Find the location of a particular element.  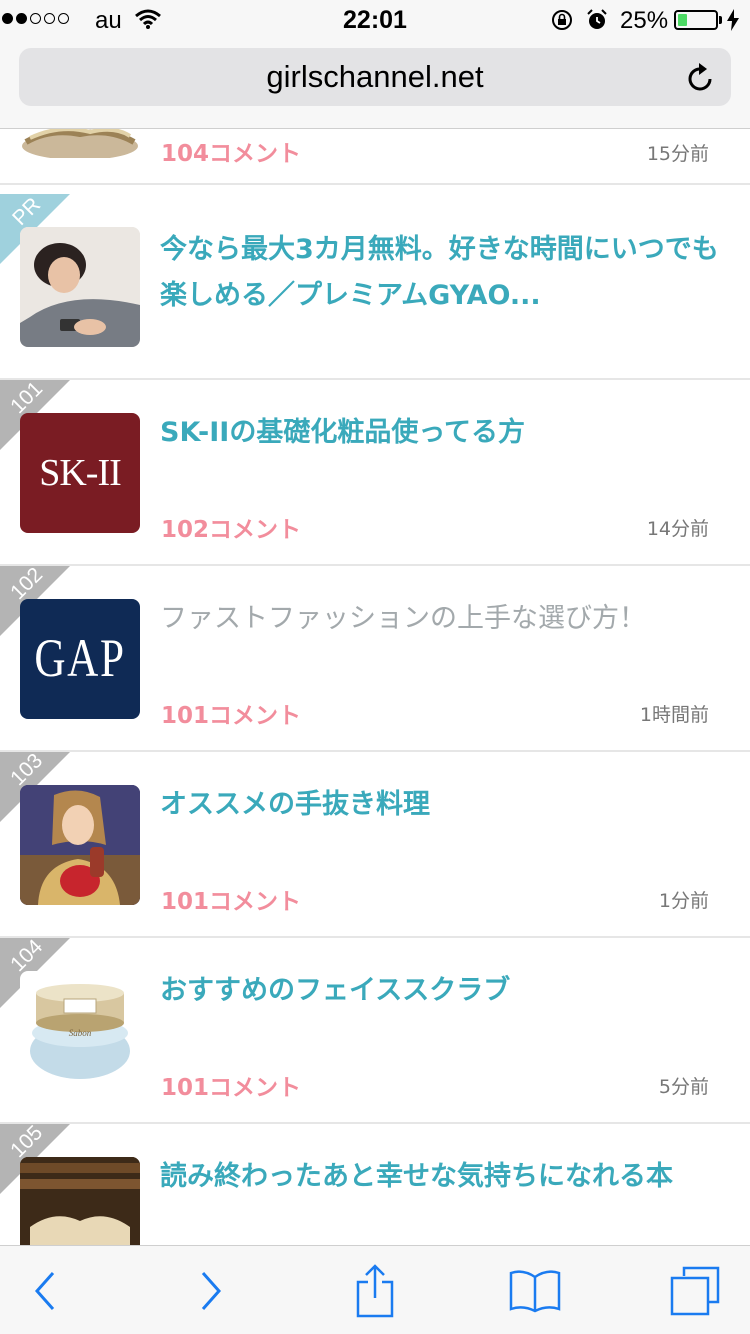

post-time: 1時間前 is located at coordinates (674, 715).